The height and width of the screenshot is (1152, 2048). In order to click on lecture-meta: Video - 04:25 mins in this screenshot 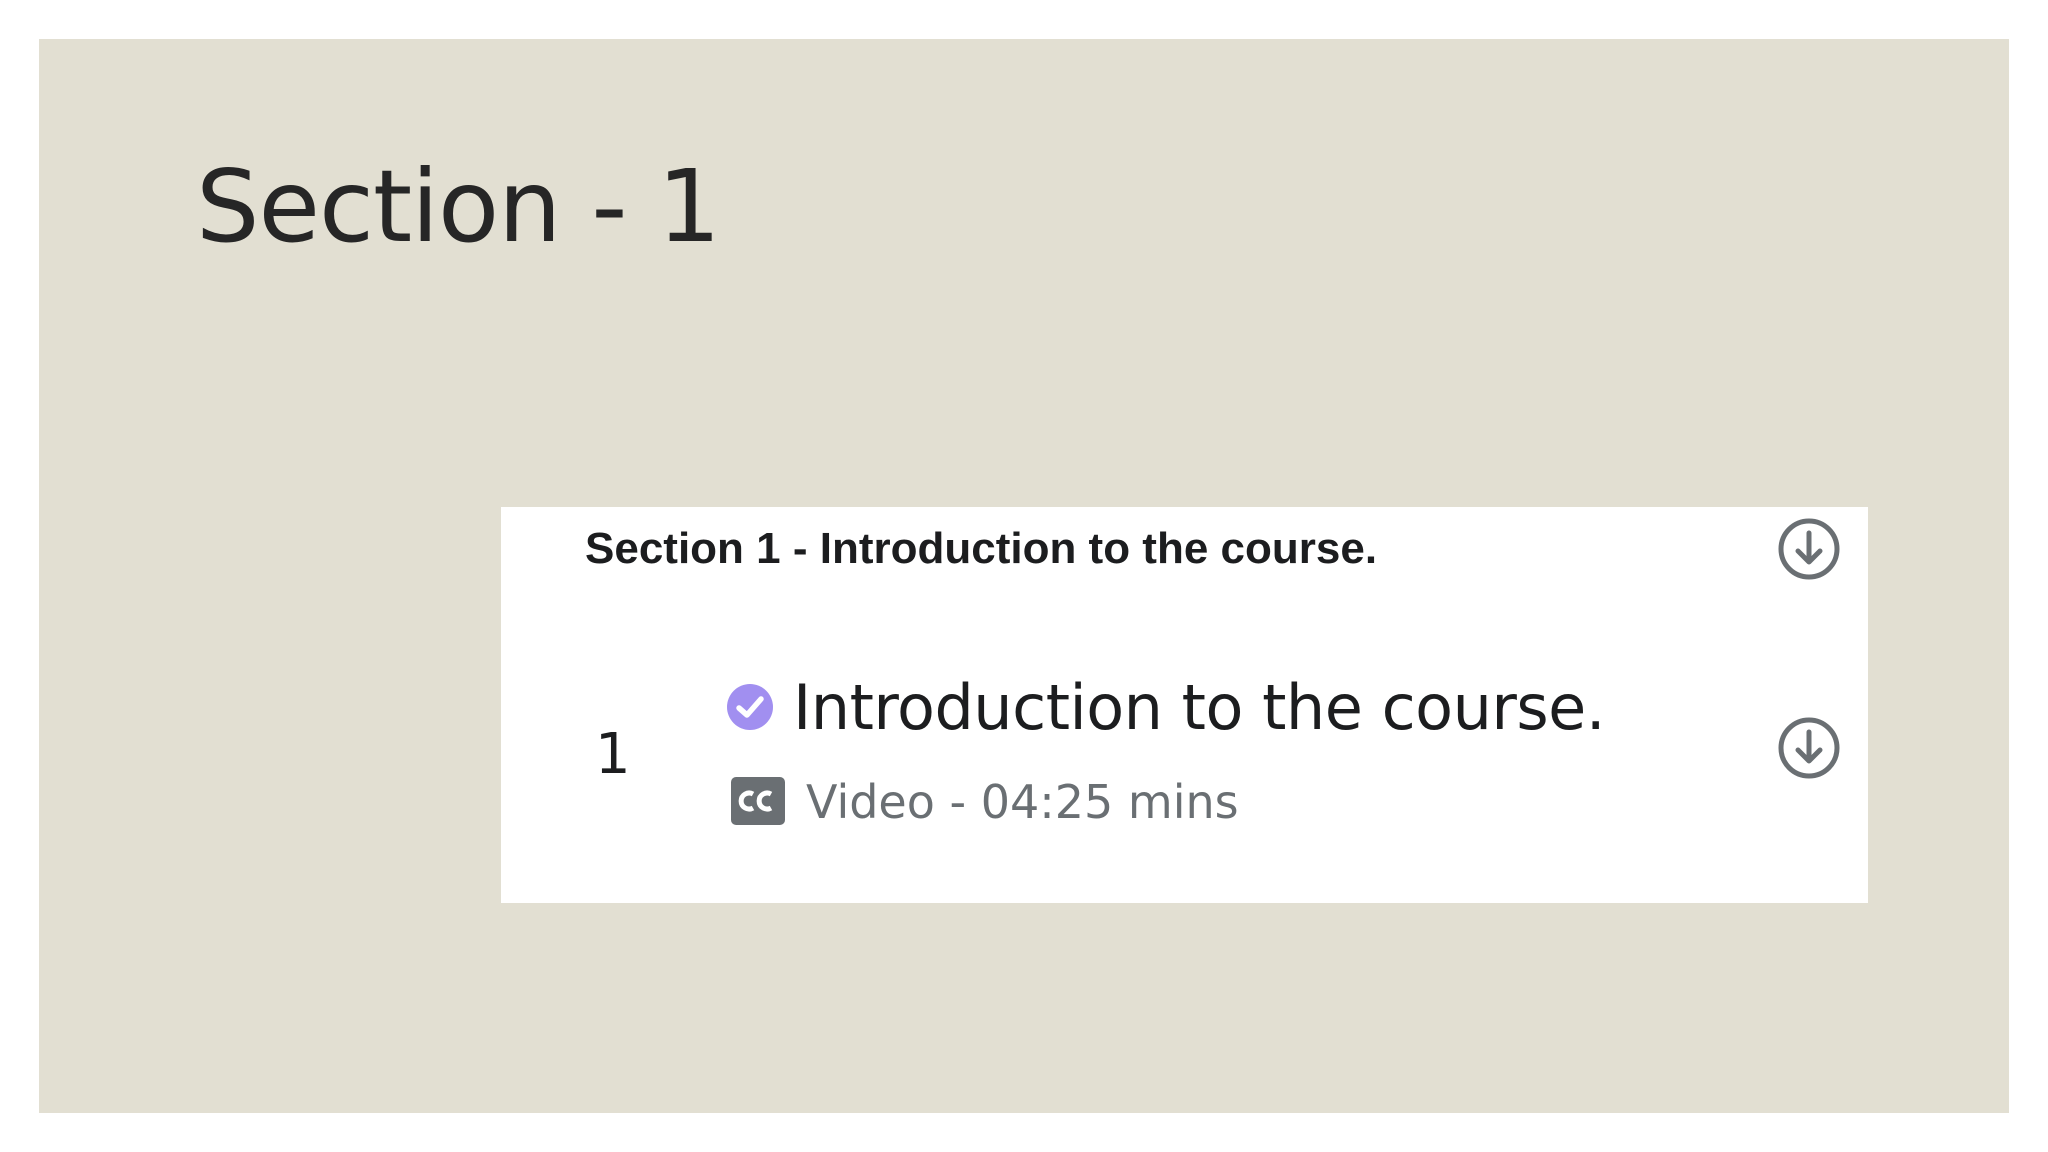, I will do `click(1022, 802)`.